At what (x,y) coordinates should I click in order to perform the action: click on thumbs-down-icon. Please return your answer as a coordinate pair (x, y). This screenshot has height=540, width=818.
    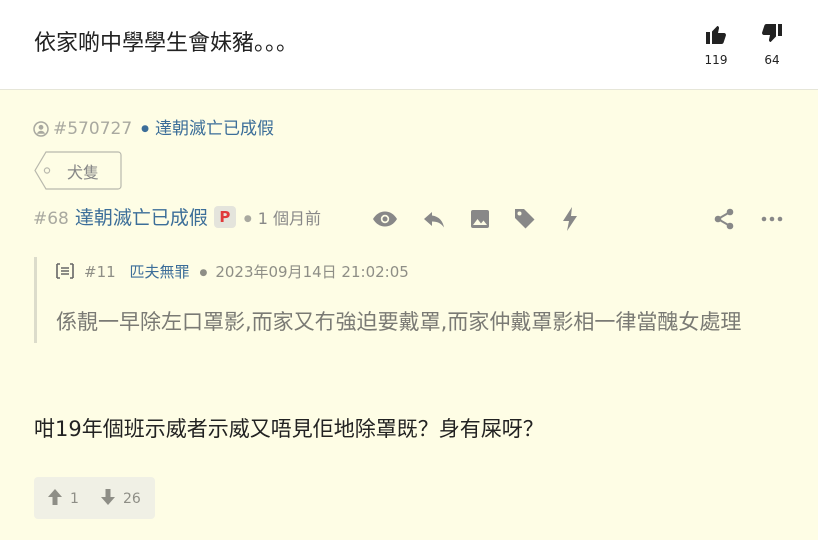
    Looking at the image, I should click on (772, 33).